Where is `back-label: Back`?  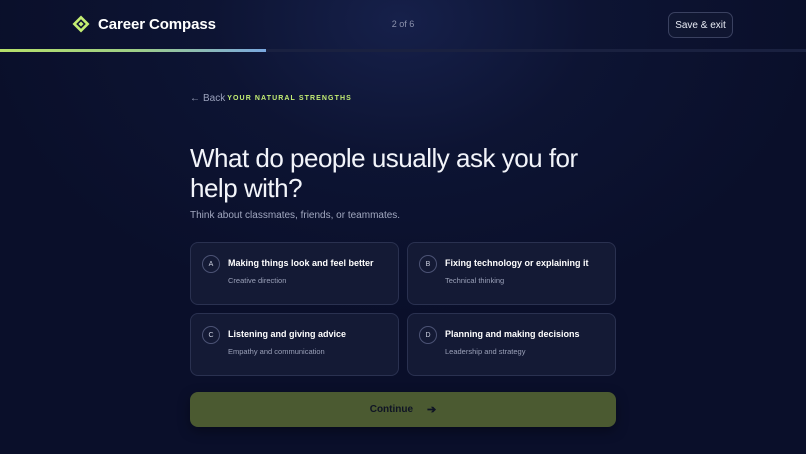 back-label: Back is located at coordinates (214, 98).